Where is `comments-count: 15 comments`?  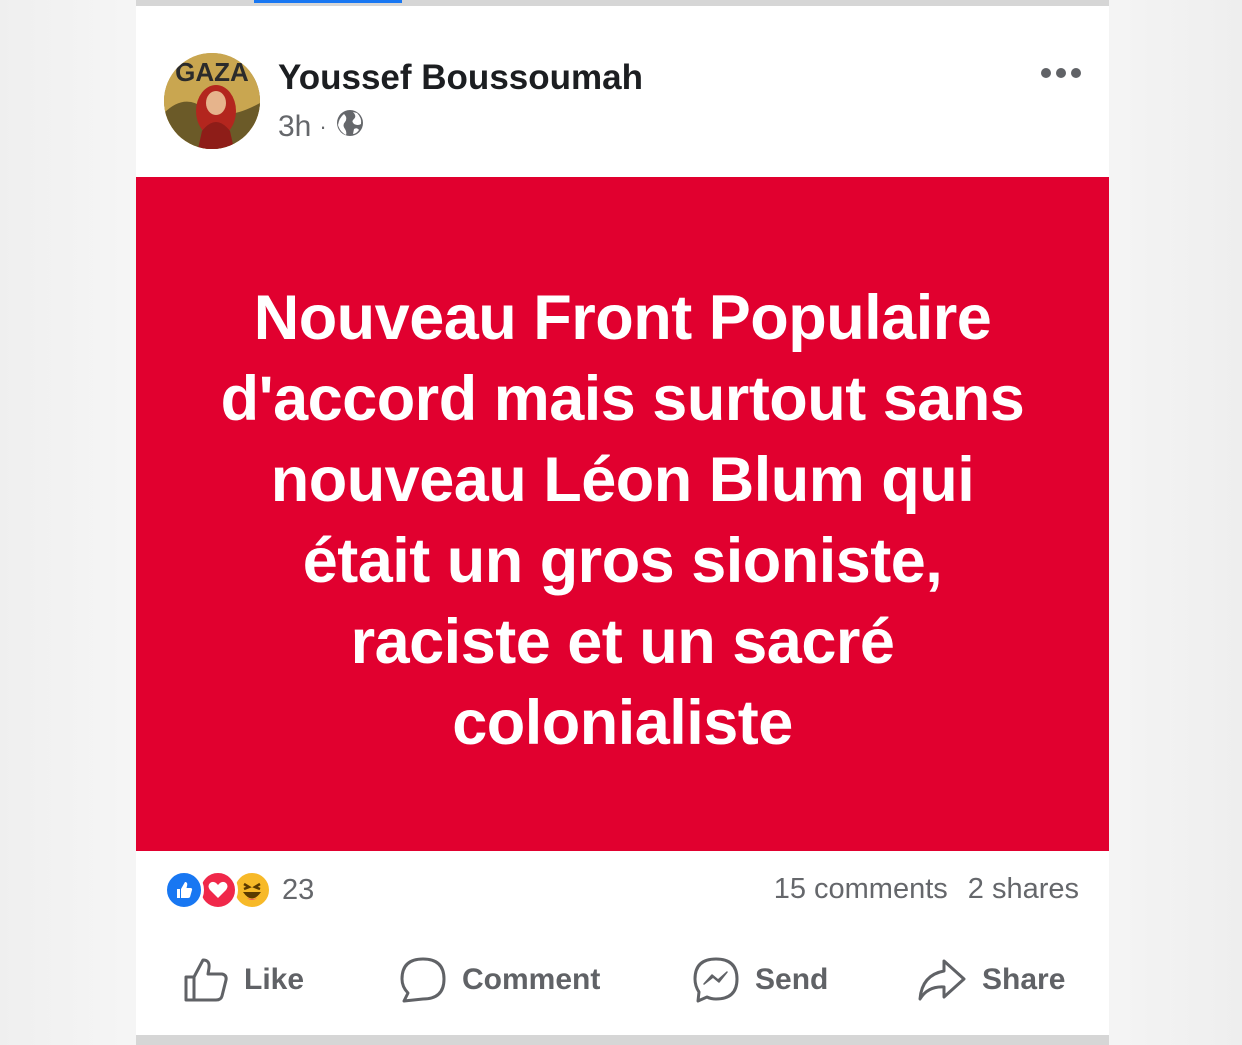
comments-count: 15 comments is located at coordinates (861, 889).